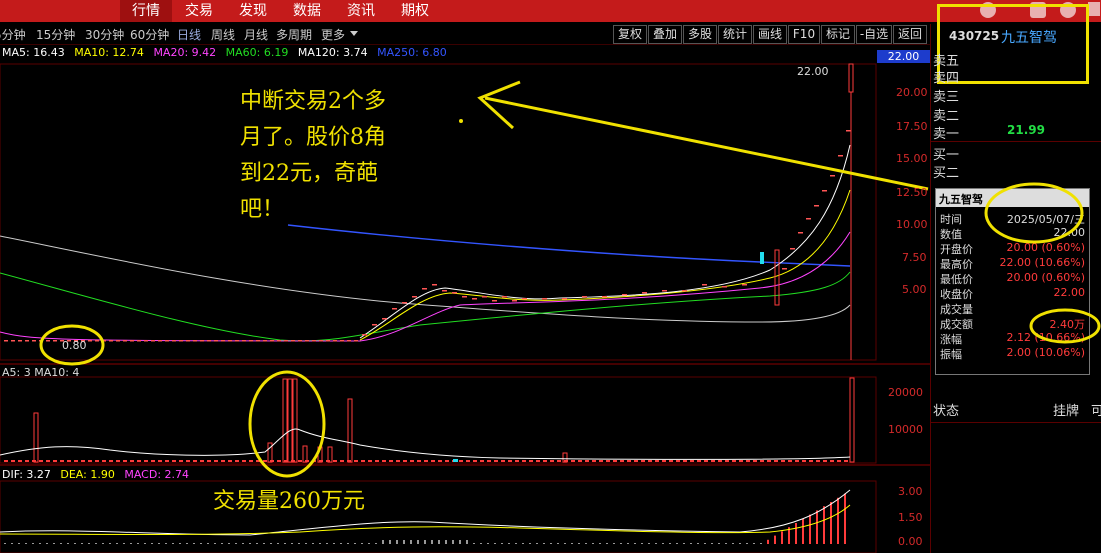  What do you see at coordinates (1067, 324) in the screenshot?
I see `popup-value: 2.40万` at bounding box center [1067, 324].